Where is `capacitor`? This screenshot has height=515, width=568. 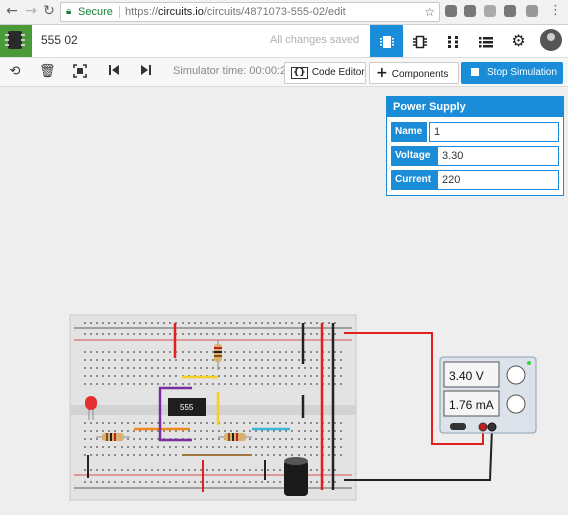
capacitor is located at coordinates (296, 476).